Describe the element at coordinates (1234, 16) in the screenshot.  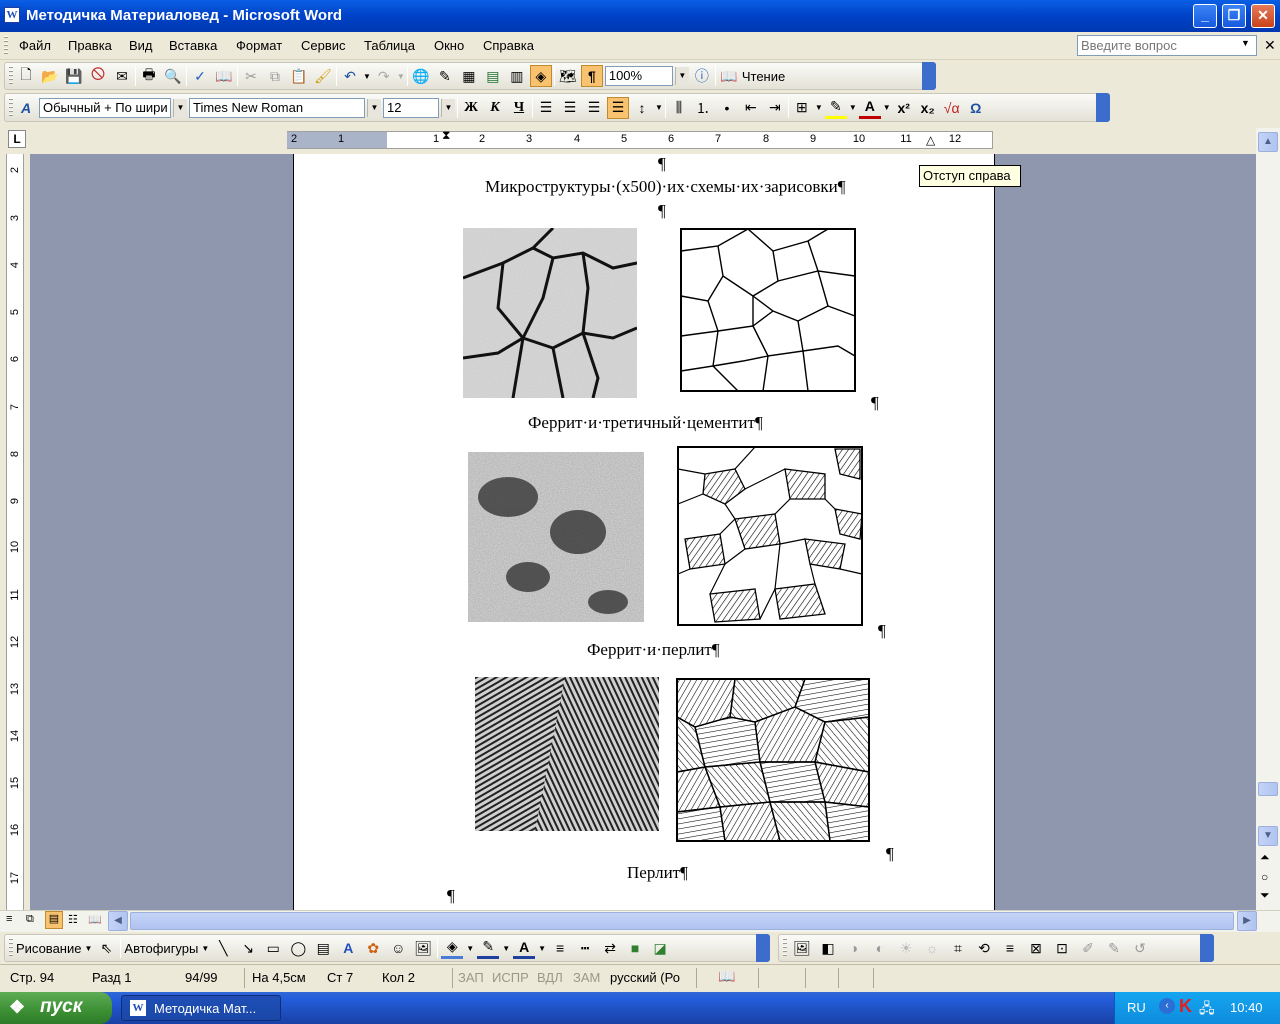
I see `maximize-button: ❐` at that location.